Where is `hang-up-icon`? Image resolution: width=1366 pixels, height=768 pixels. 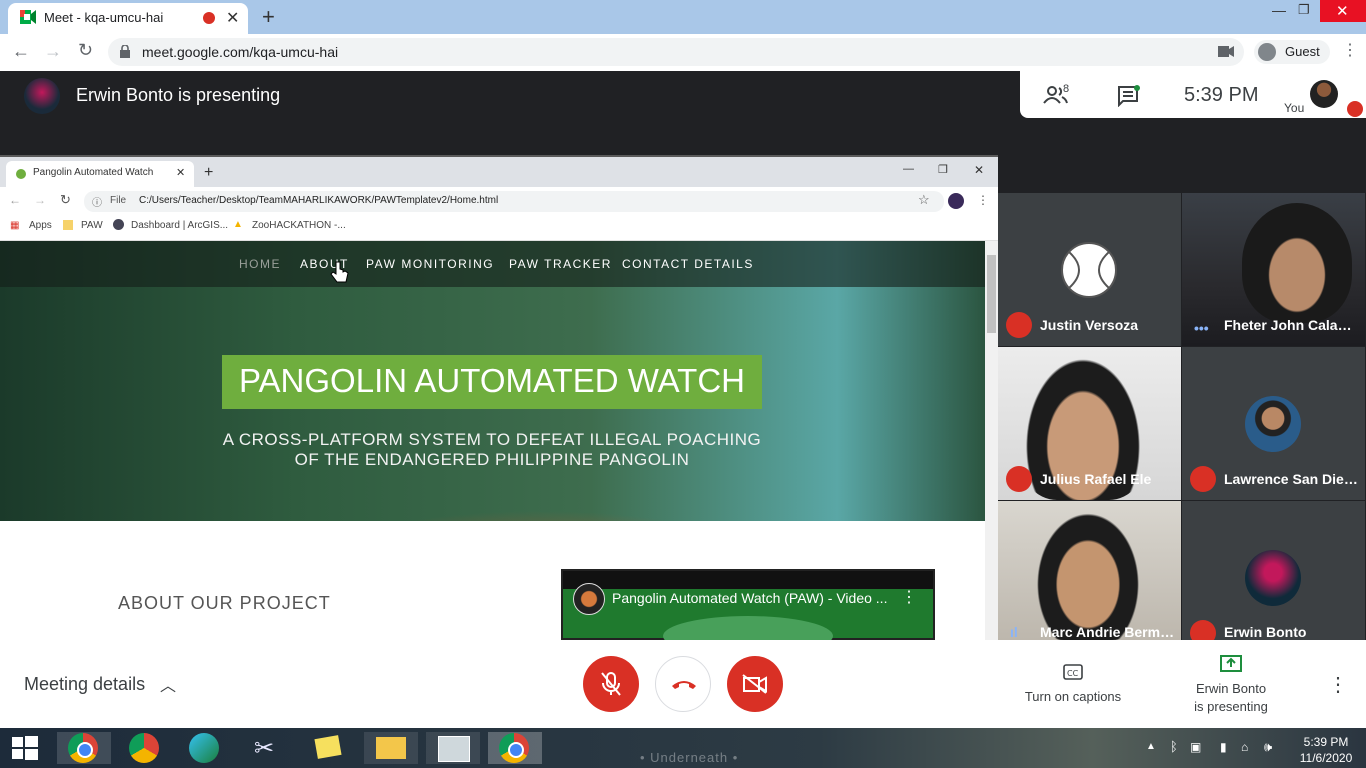 hang-up-icon is located at coordinates (684, 685).